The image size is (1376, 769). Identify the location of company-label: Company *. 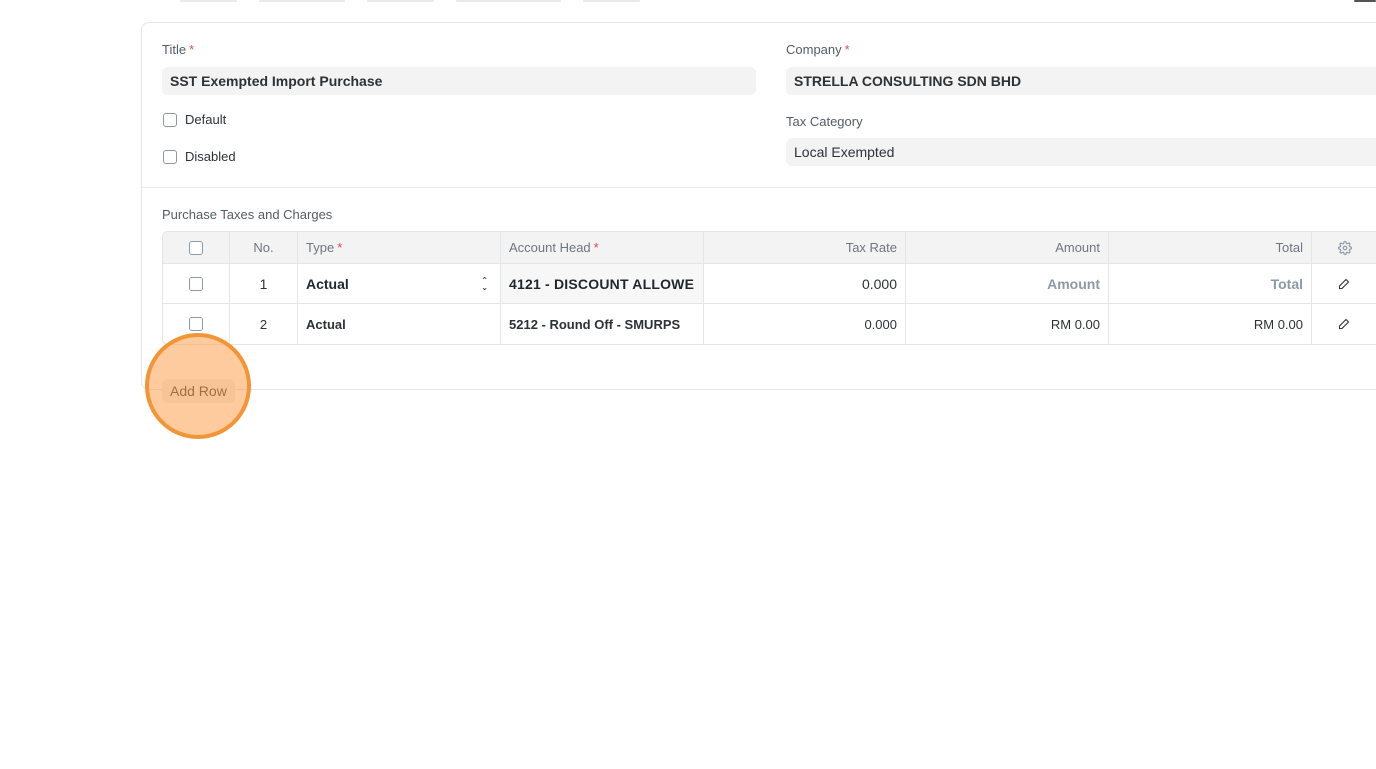
(818, 49).